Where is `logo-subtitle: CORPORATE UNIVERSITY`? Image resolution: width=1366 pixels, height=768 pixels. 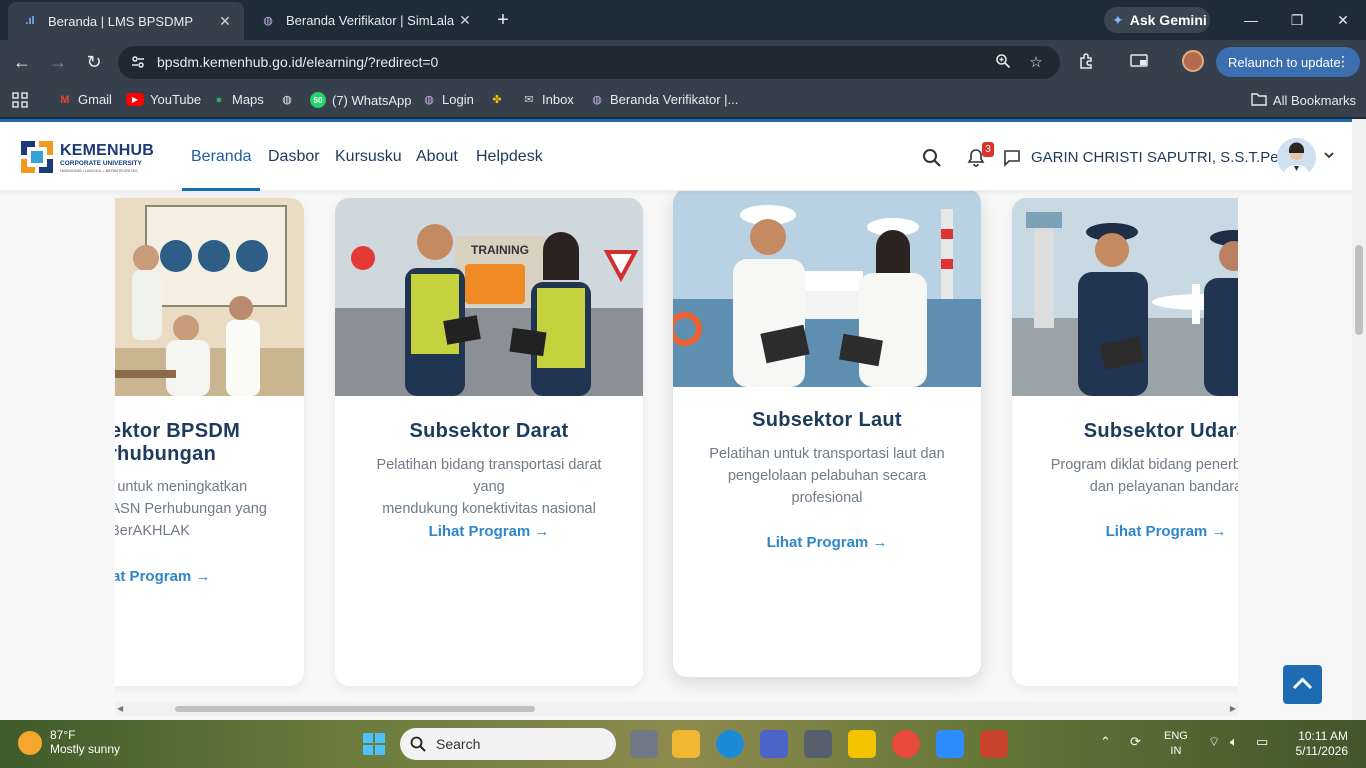 logo-subtitle: CORPORATE UNIVERSITY is located at coordinates (101, 163).